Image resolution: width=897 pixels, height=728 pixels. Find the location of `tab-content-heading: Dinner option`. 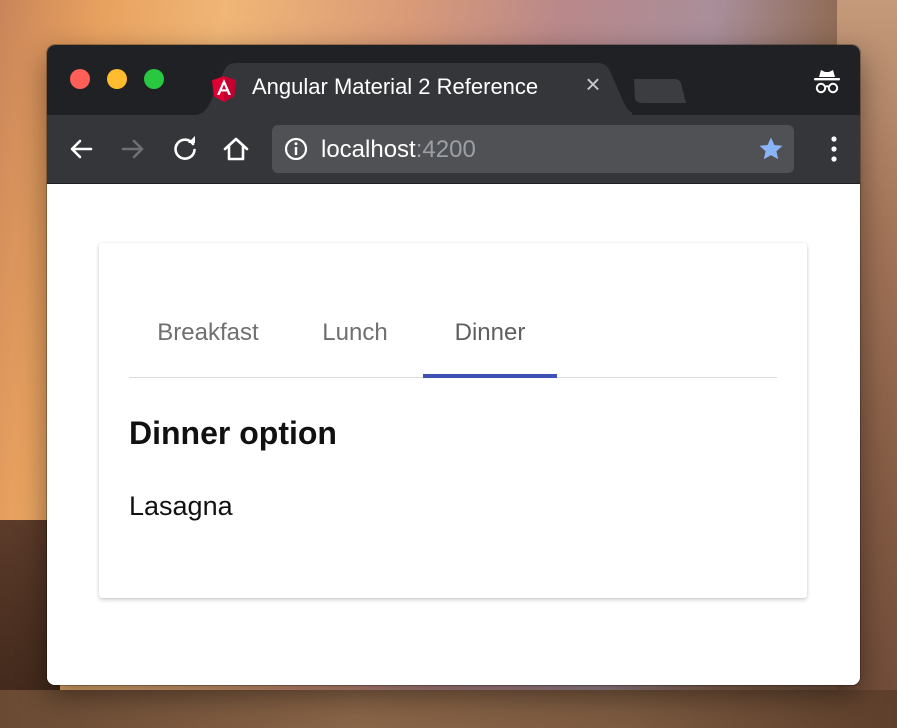

tab-content-heading: Dinner option is located at coordinates (233, 433).